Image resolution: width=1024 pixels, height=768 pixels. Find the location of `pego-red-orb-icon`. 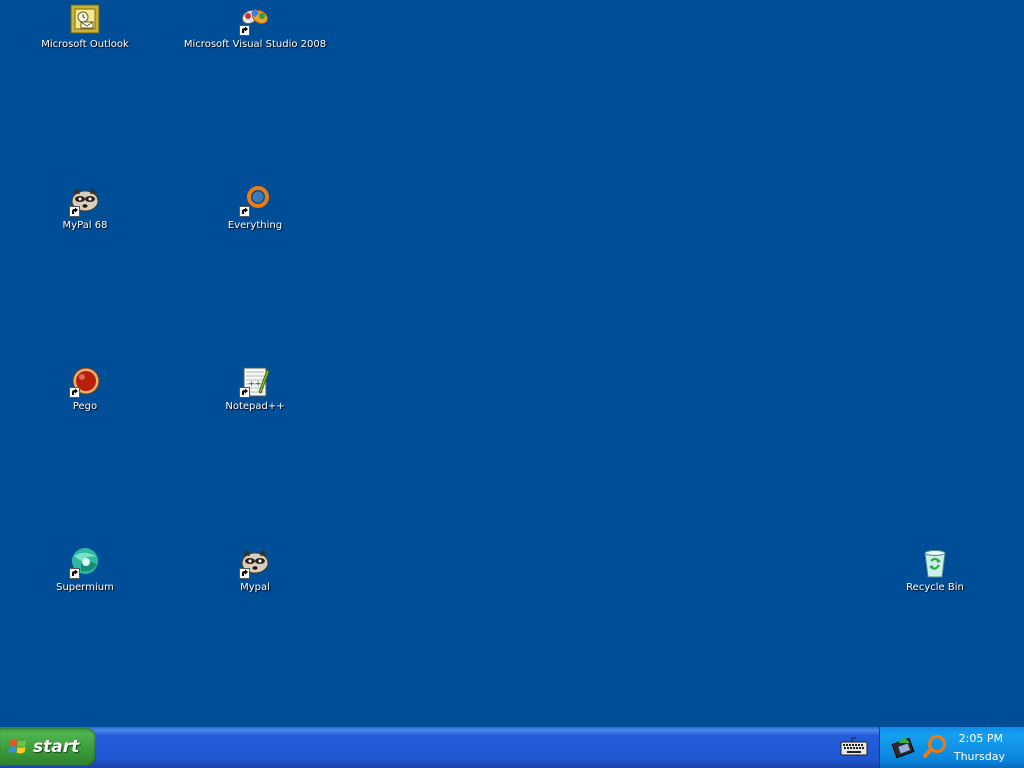

pego-red-orb-icon is located at coordinates (85, 382).